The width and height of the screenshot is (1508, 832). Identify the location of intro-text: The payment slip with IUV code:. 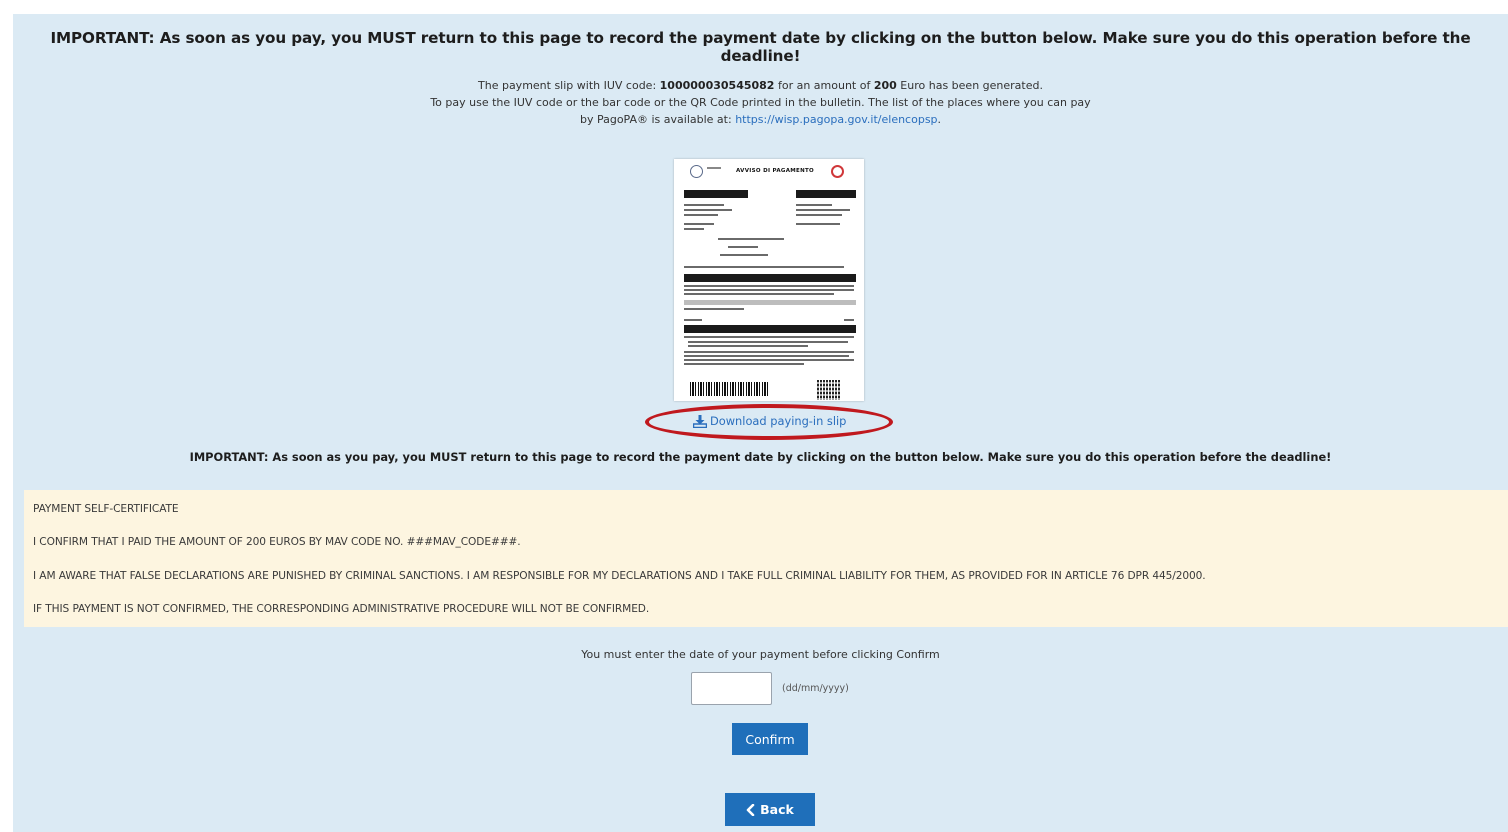
(569, 85).